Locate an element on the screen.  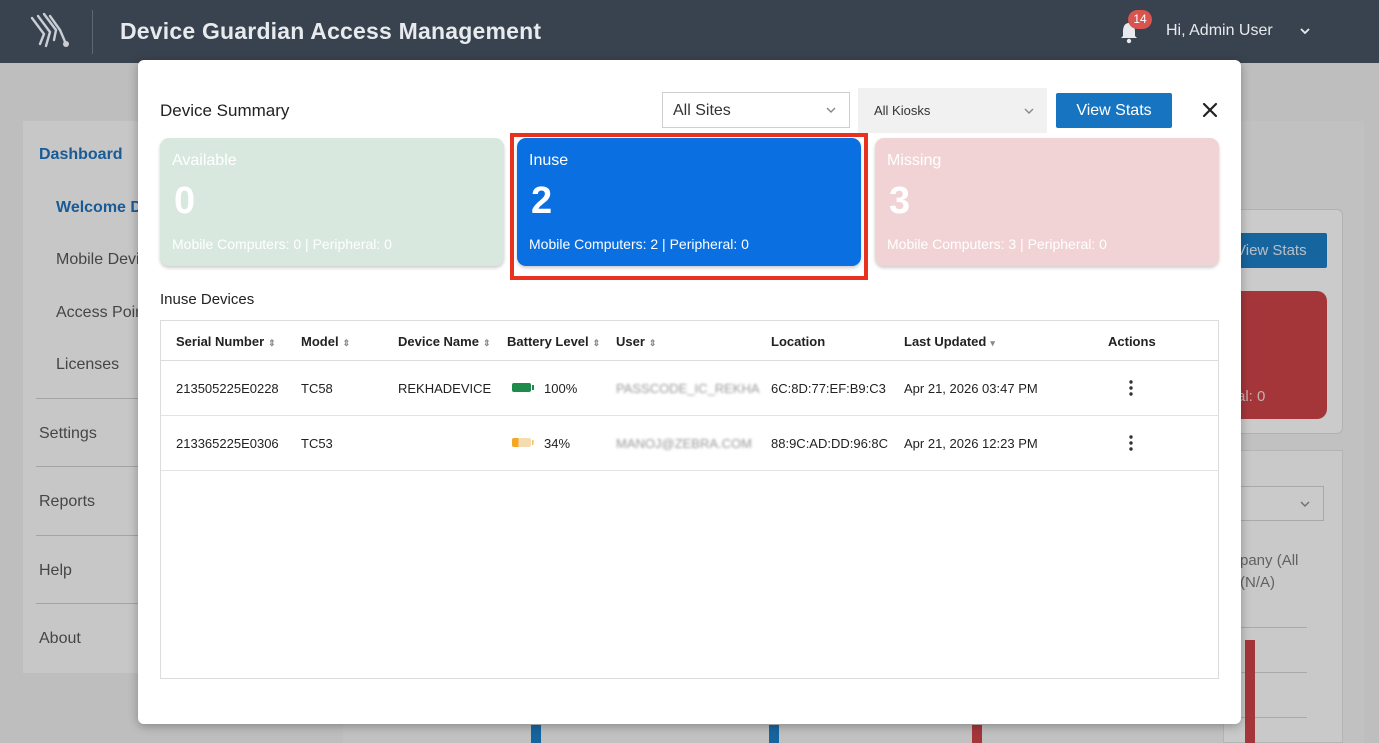
column-header-last-updated: Last Updated ▾ is located at coordinates (949, 341).